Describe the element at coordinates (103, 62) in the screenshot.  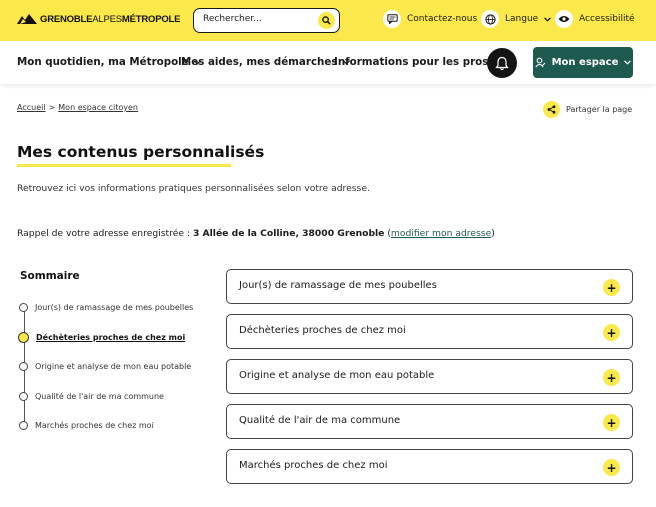
I see `nav-item-label: Mon quotidien, ma Métropole` at that location.